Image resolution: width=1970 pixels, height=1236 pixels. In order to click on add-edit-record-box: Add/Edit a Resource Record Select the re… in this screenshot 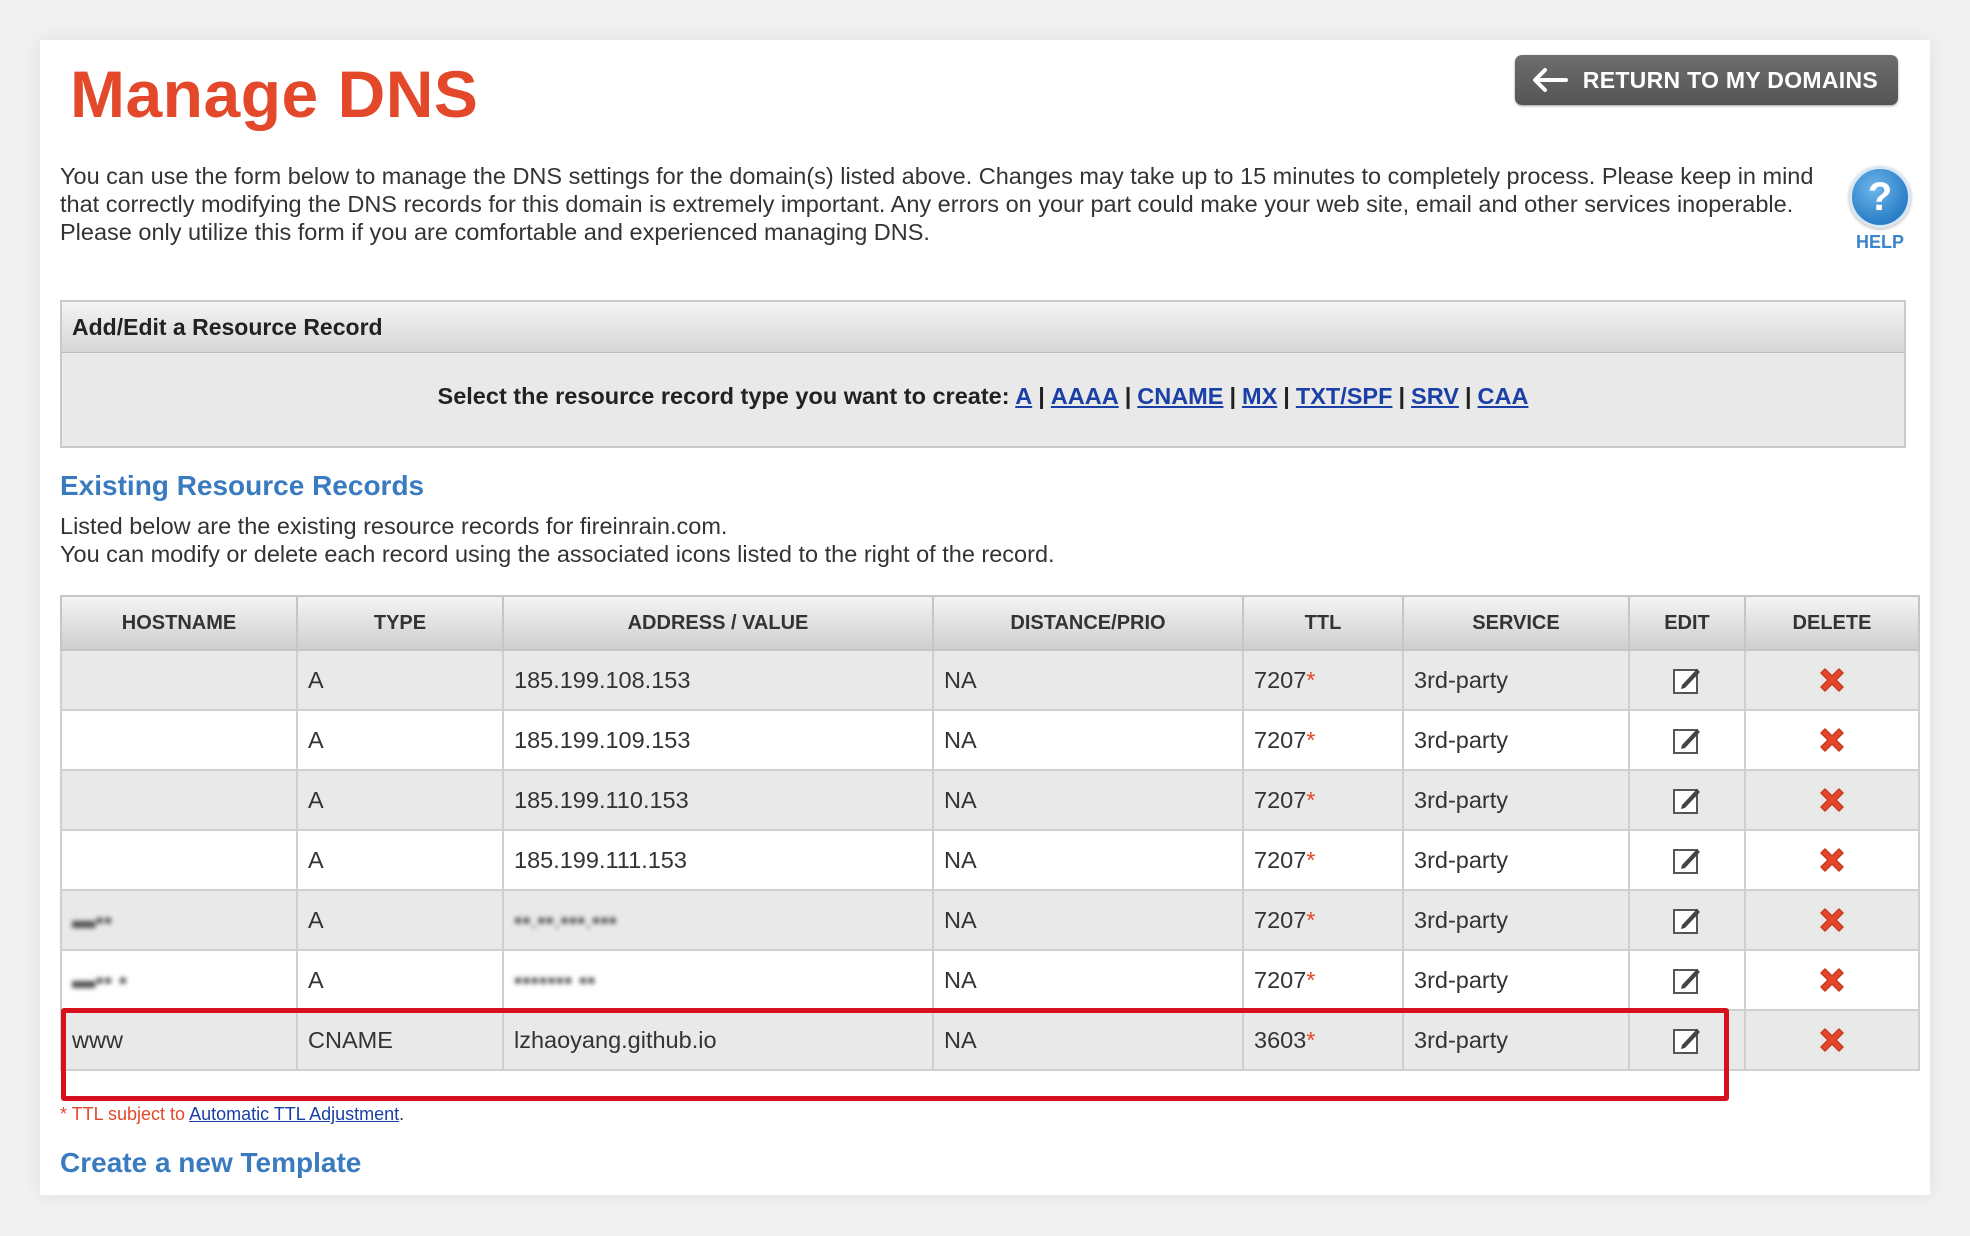, I will do `click(983, 374)`.